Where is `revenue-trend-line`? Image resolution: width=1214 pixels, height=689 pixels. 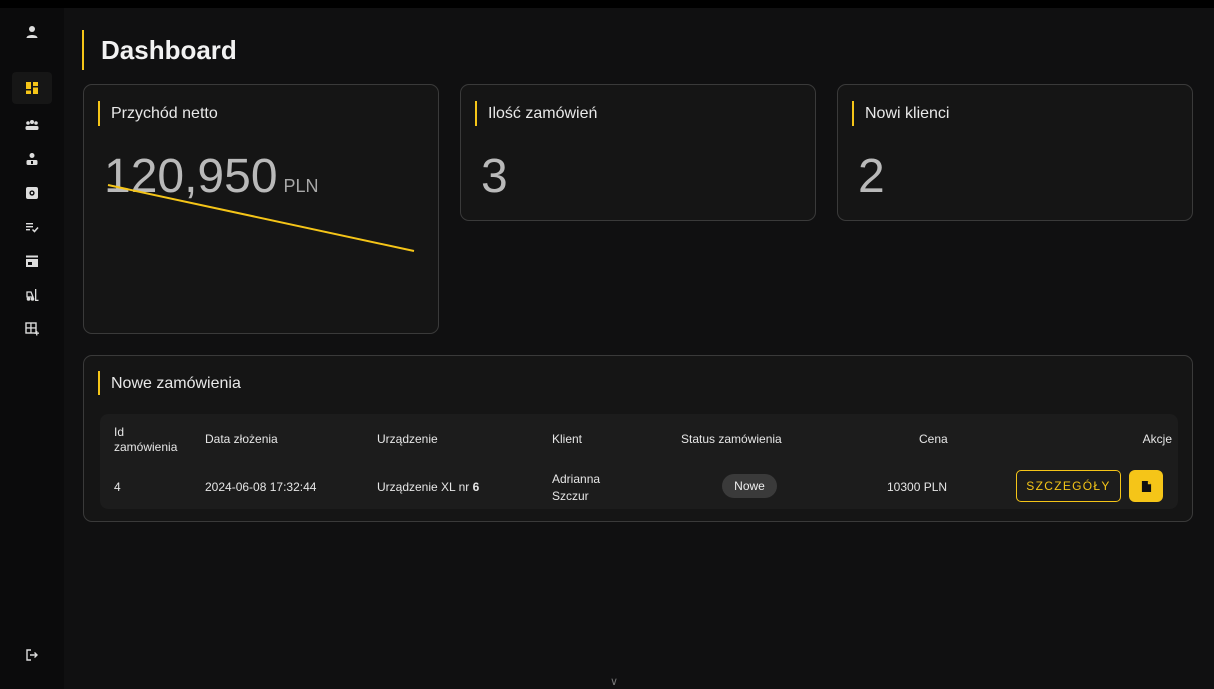 revenue-trend-line is located at coordinates (261, 218).